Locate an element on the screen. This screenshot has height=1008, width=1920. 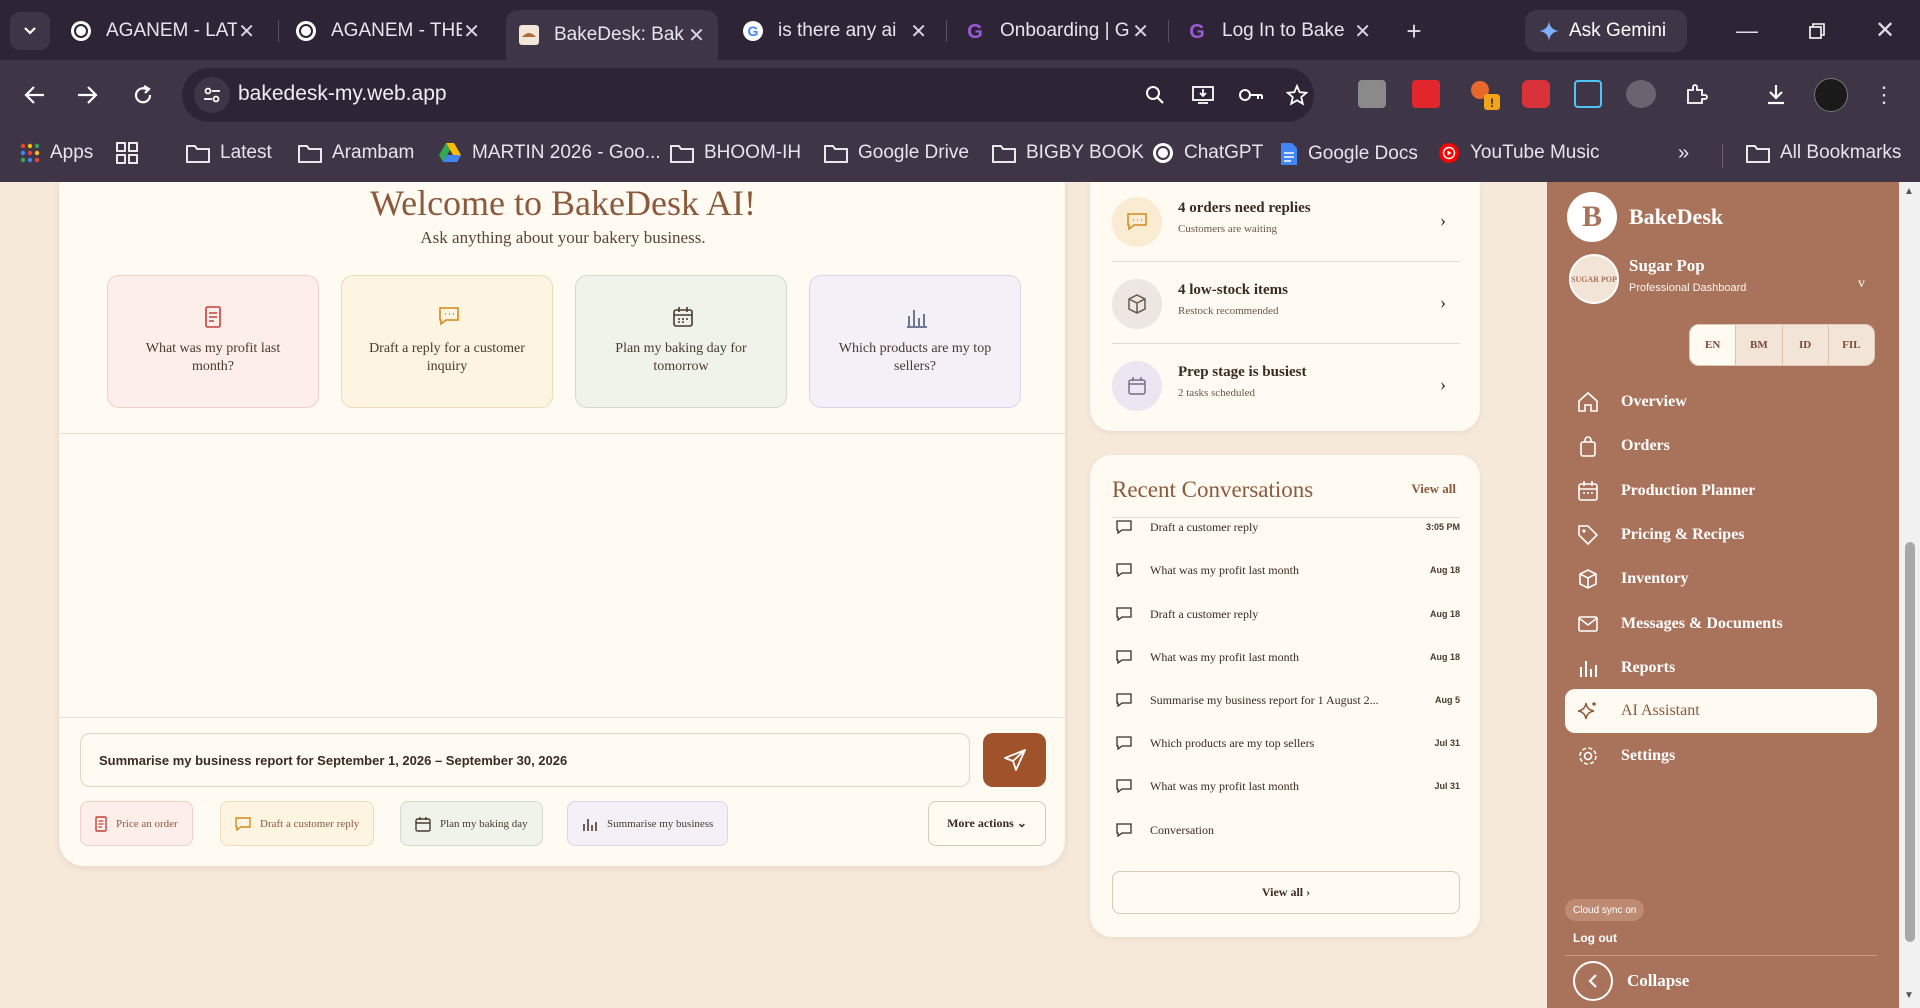
collapse-button: Collapse is located at coordinates (1631, 981).